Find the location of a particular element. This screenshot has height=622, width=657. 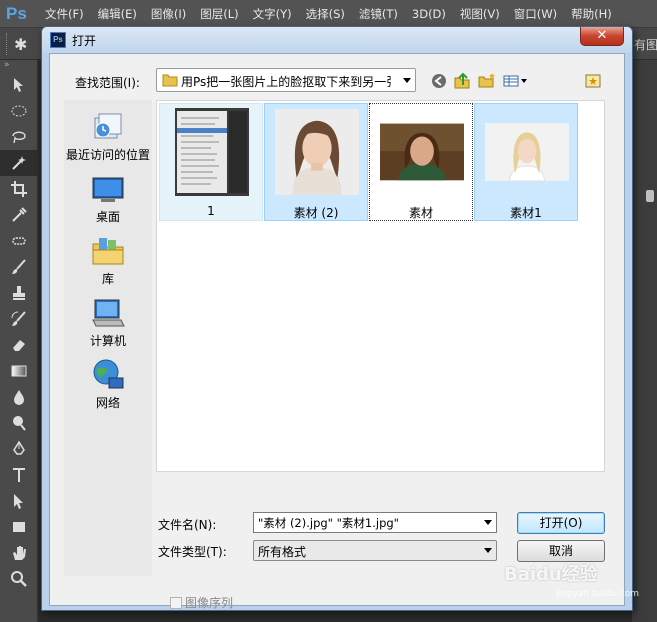

place-computer: 计算机 is located at coordinates (108, 322).